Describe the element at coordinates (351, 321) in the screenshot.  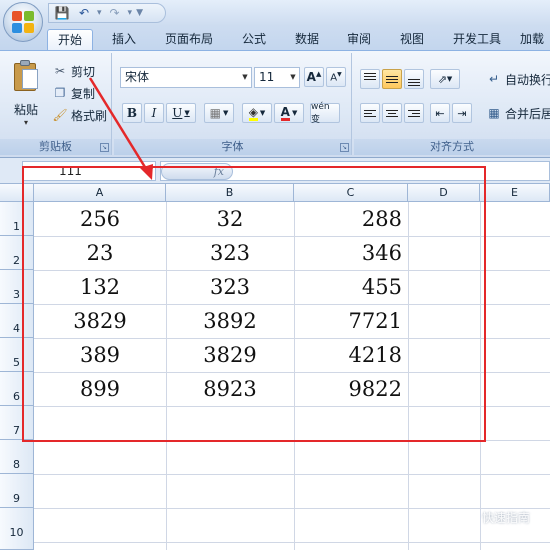
I see `cell-c4: 7721` at that location.